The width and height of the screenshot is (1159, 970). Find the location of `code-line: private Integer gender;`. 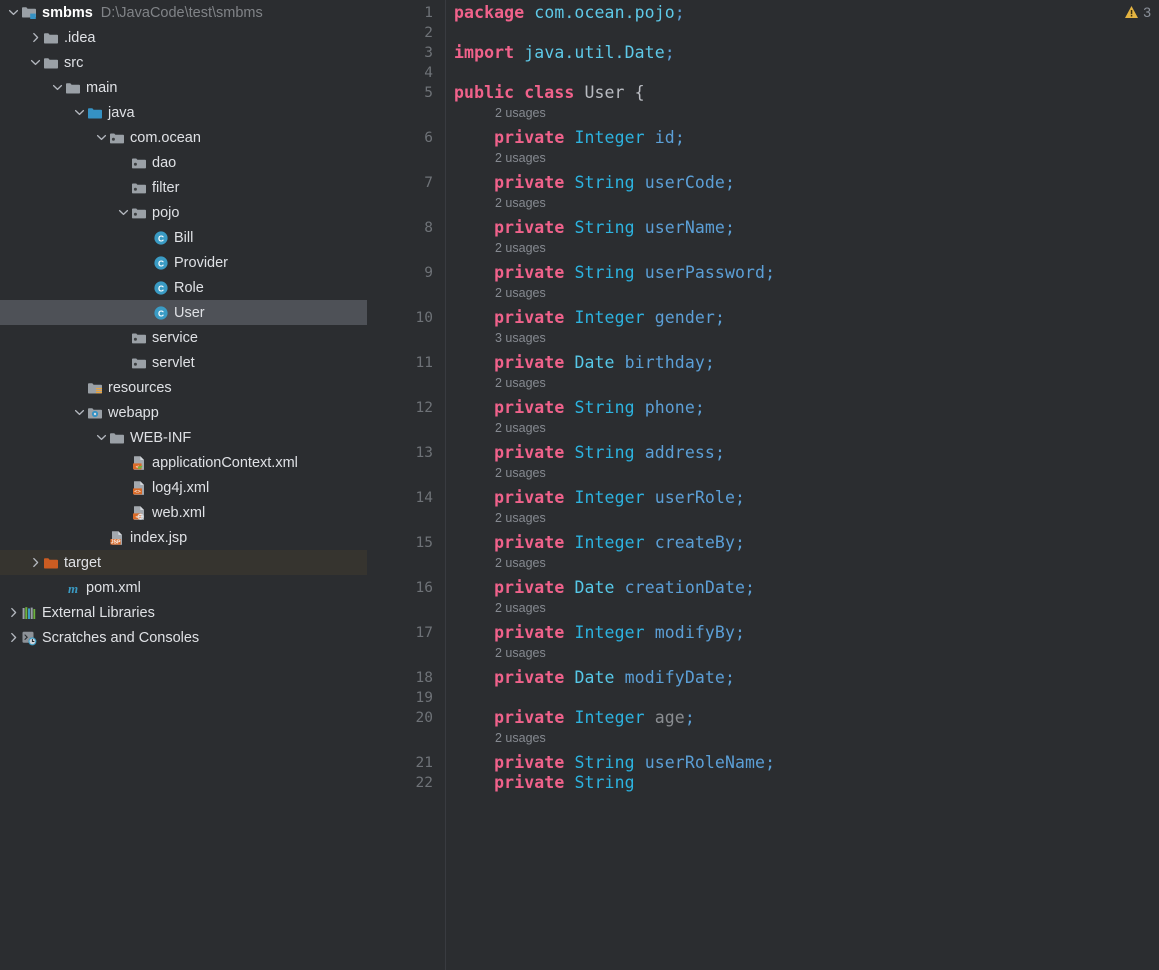

code-line: private Integer gender; is located at coordinates (589, 318).